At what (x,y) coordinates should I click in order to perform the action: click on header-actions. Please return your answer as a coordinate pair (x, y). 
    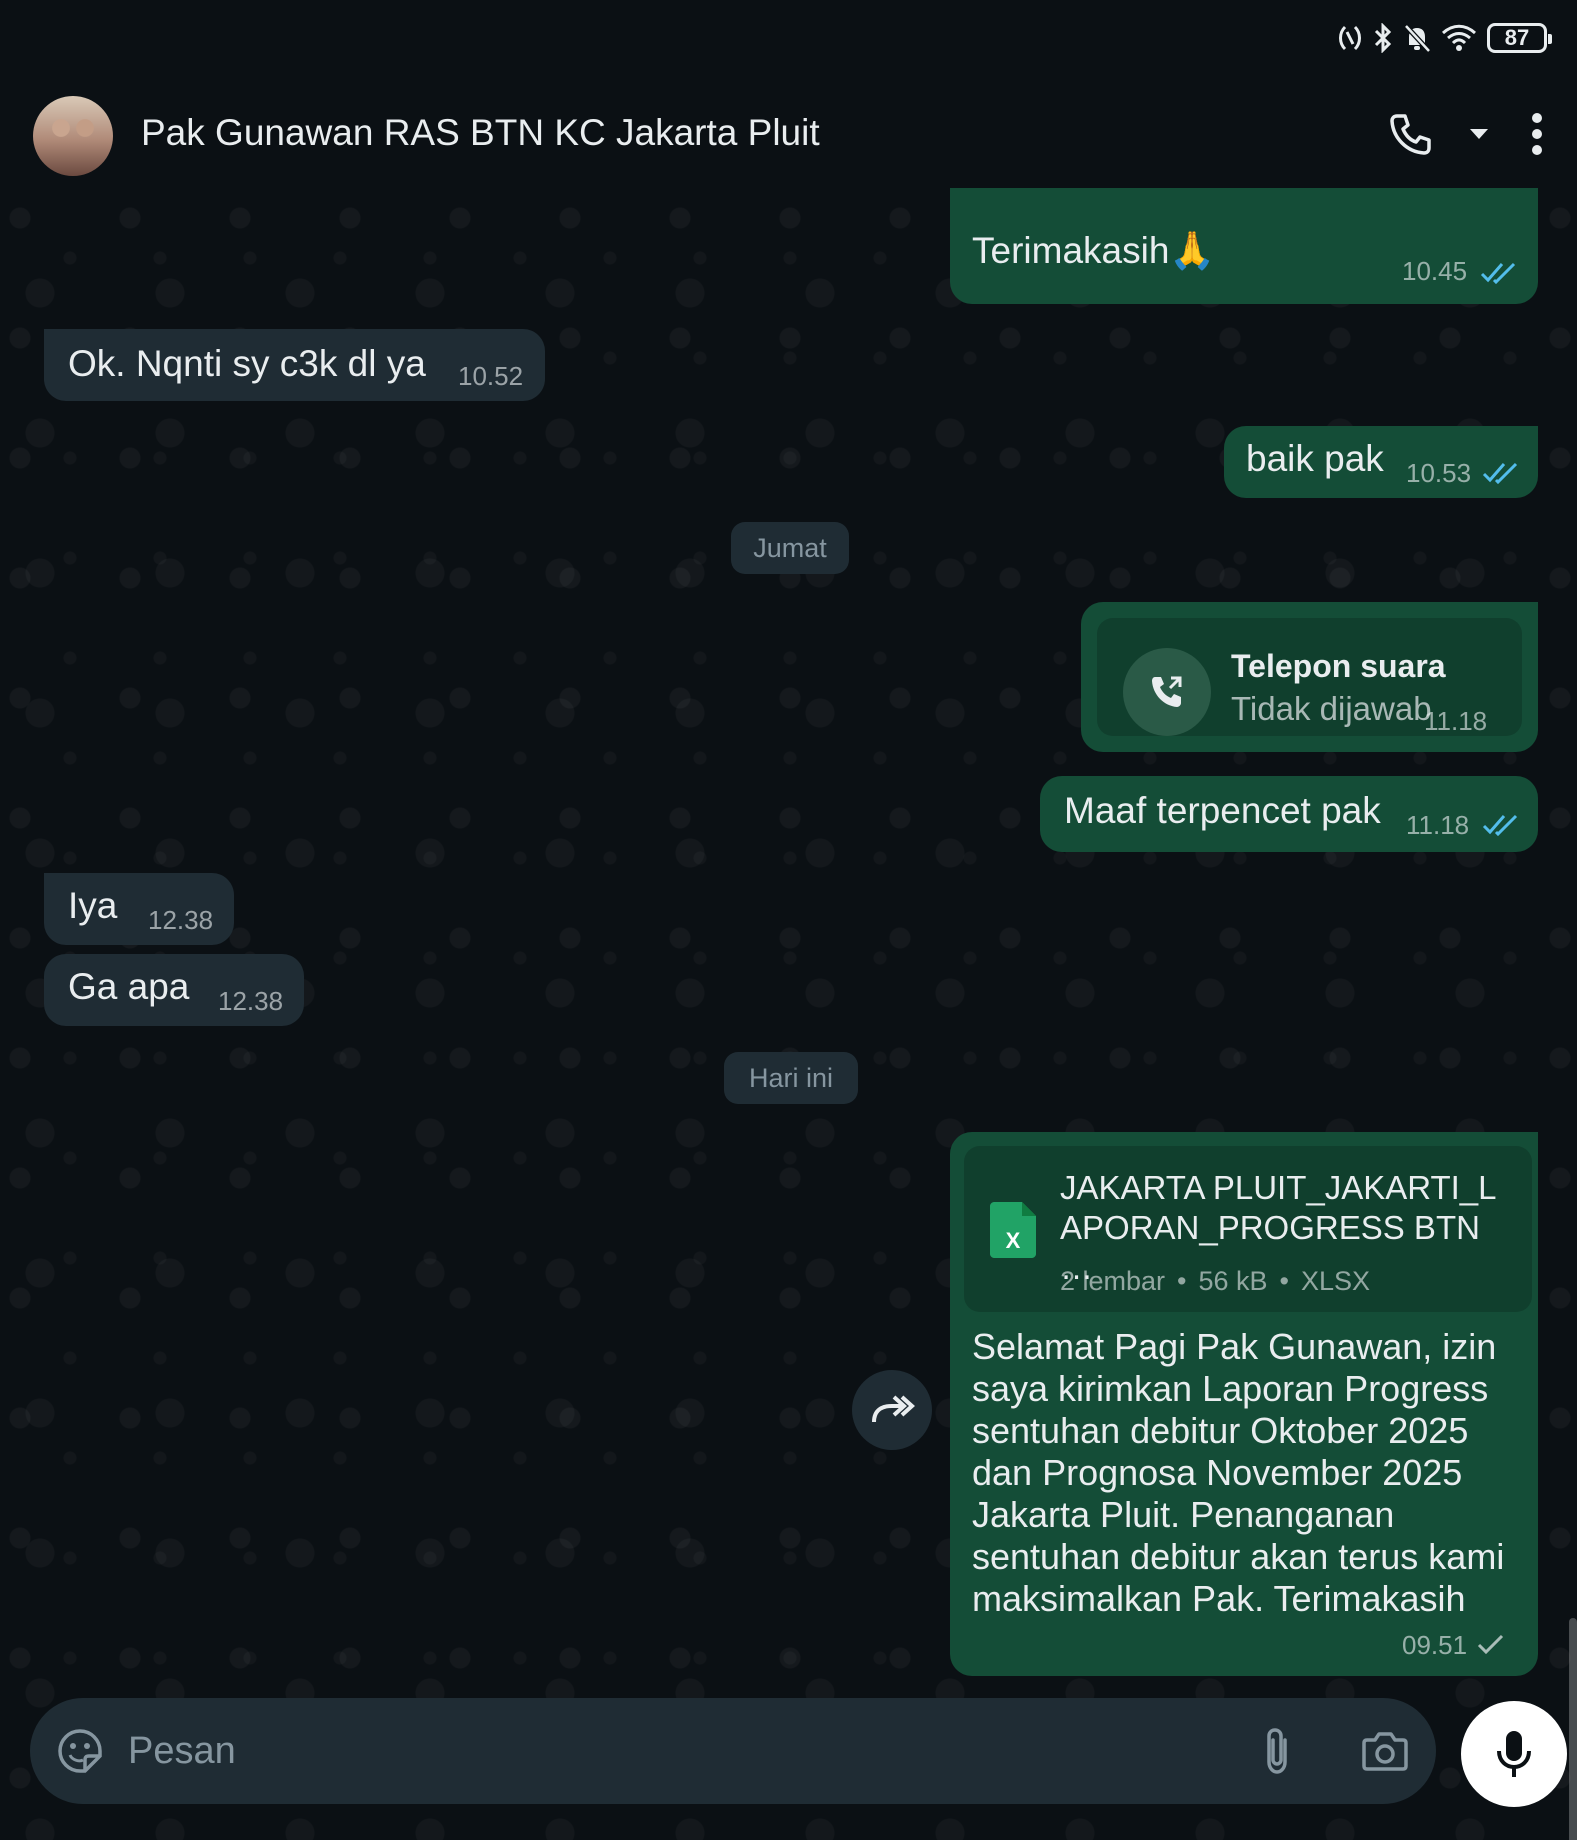
    Looking at the image, I should click on (1469, 134).